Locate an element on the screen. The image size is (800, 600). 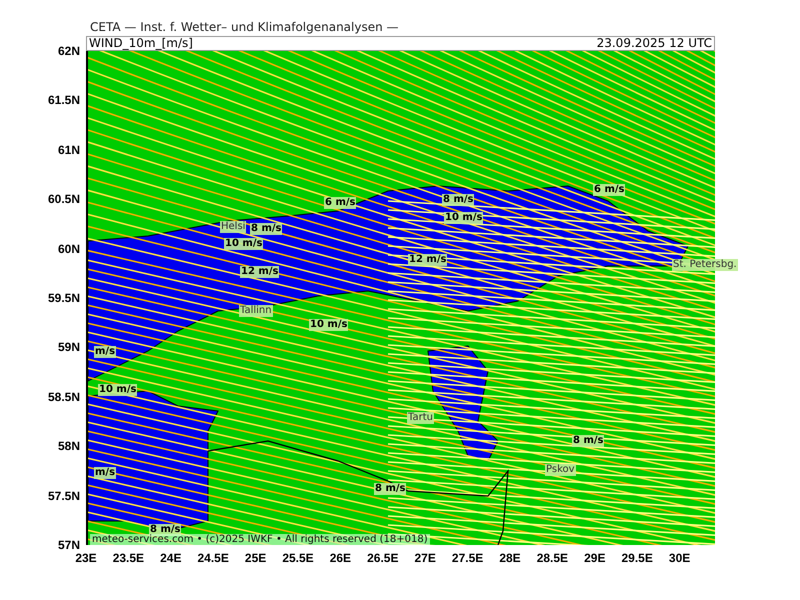
latitude-tick-label: 60N is located at coordinates (69, 249).